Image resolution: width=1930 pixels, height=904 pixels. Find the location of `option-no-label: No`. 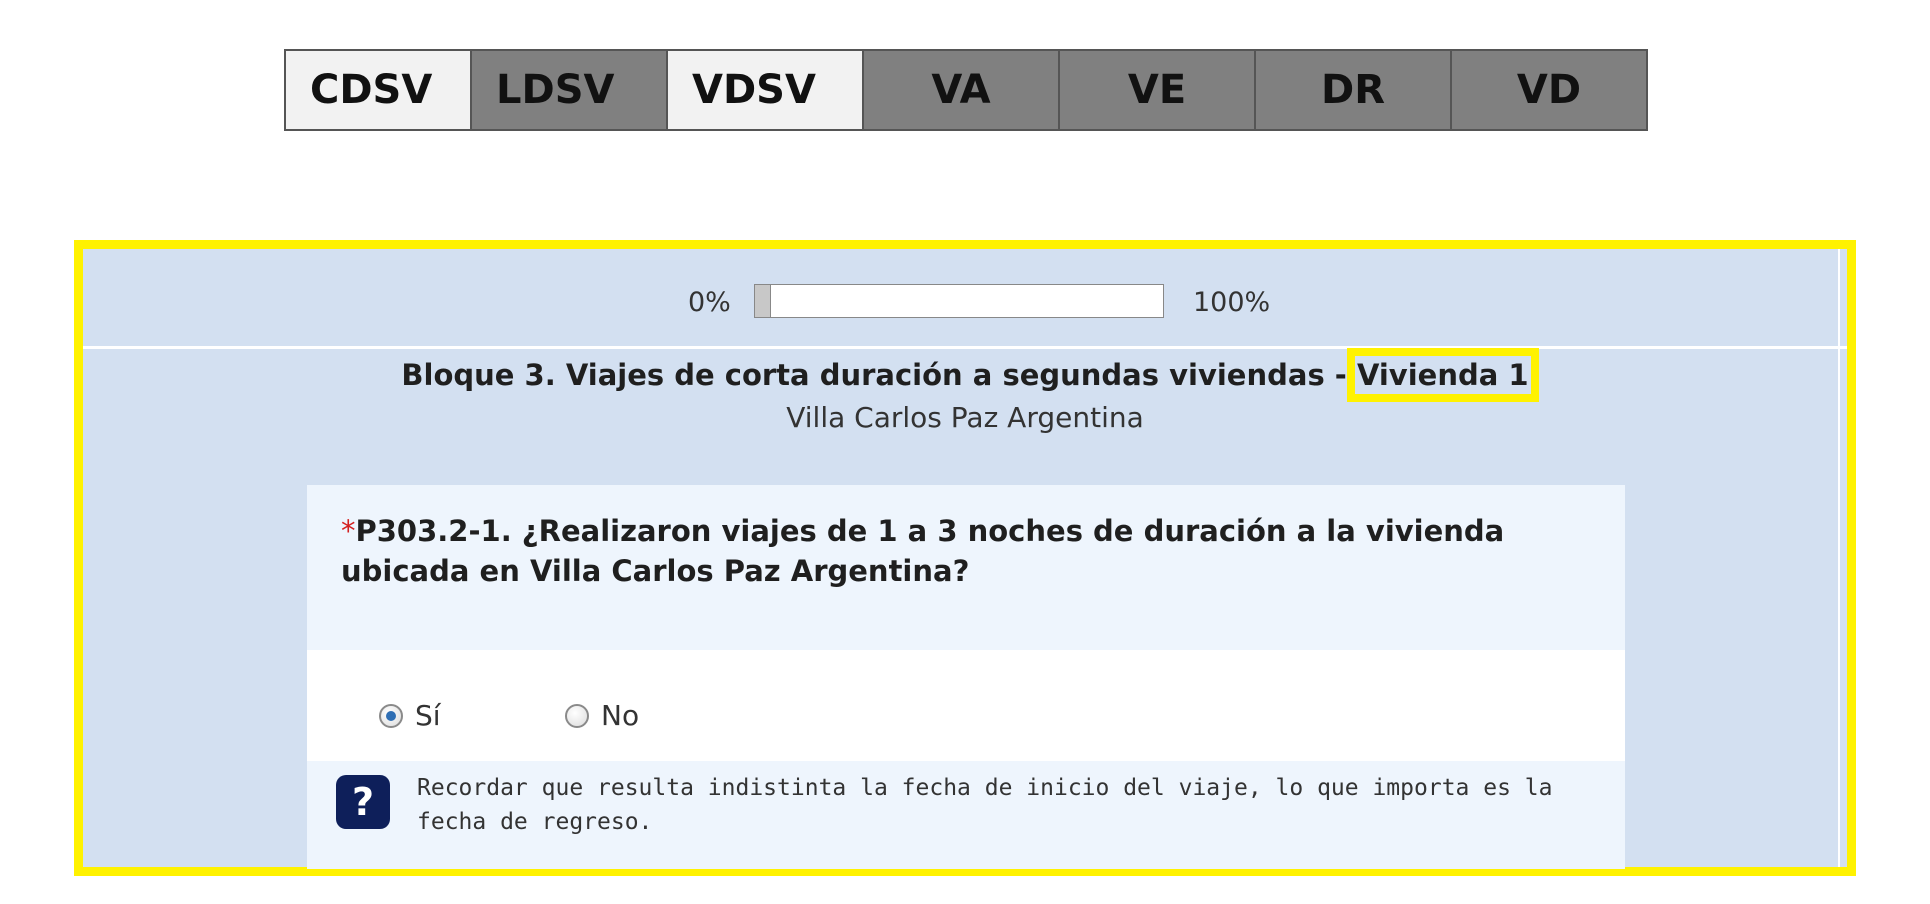

option-no-label: No is located at coordinates (620, 715).